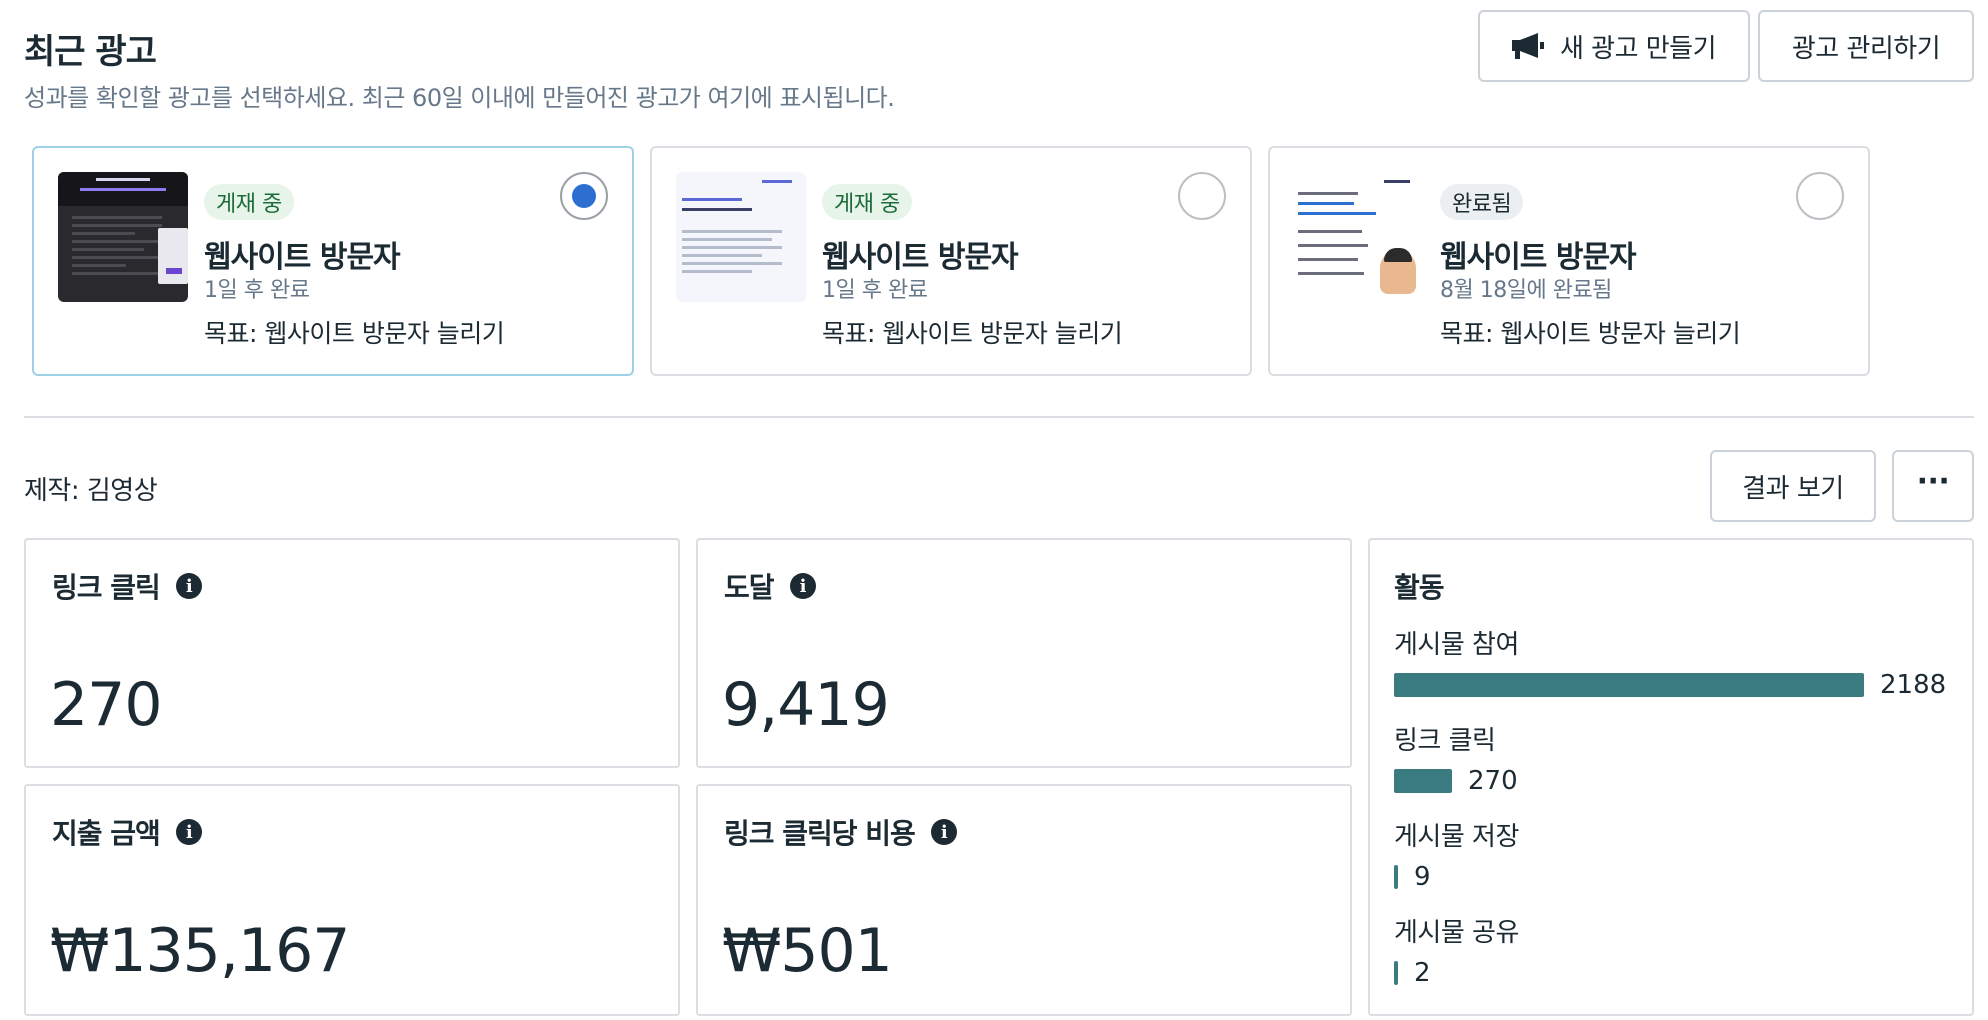 The image size is (1988, 1020). I want to click on metric-value: ₩501, so click(807, 951).